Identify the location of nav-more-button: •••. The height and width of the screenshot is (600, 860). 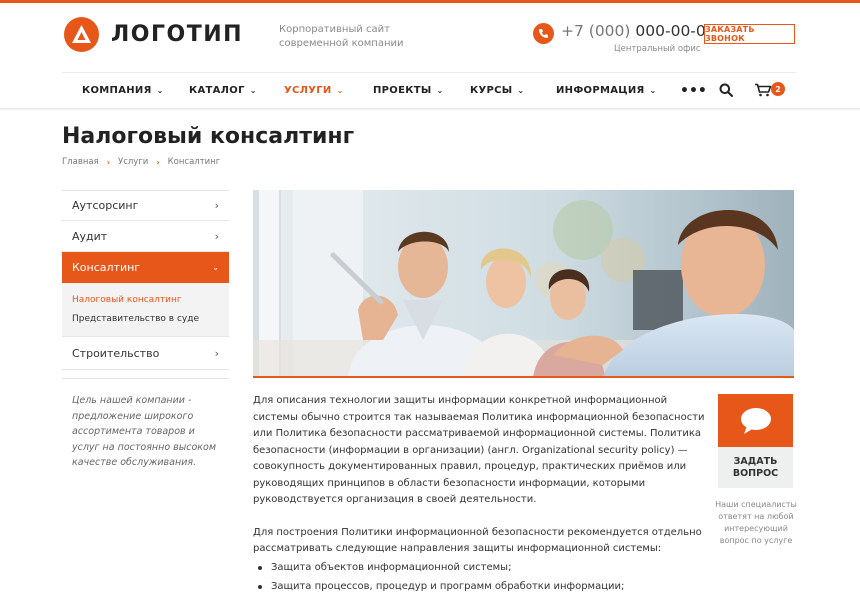
(693, 90).